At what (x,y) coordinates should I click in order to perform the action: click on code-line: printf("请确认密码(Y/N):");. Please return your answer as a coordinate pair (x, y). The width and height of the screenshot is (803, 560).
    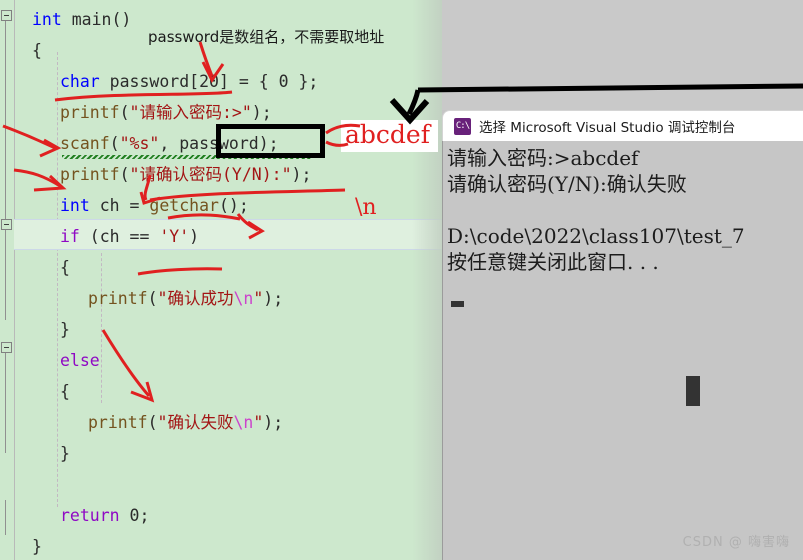
    Looking at the image, I should click on (228, 174).